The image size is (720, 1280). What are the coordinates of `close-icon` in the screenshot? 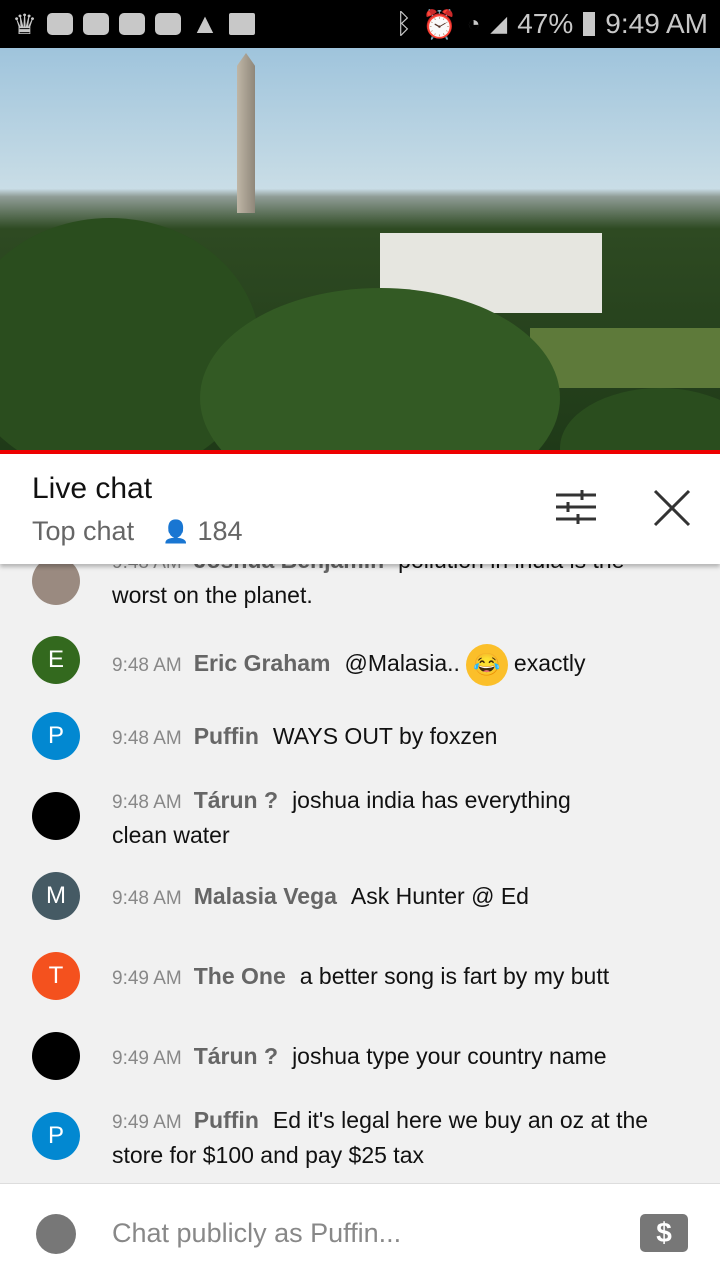 It's located at (672, 508).